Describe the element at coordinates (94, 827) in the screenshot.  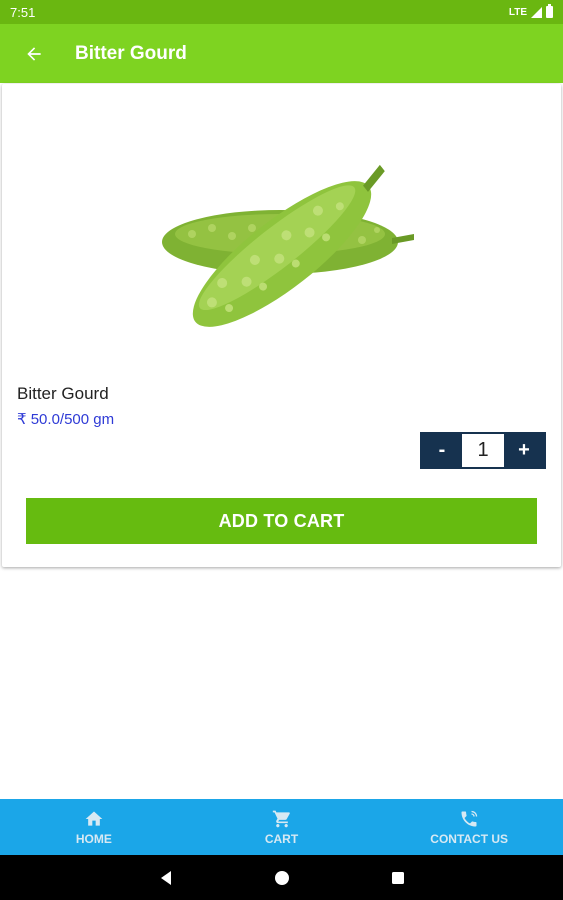
I see `nav-item-home: HOME` at that location.